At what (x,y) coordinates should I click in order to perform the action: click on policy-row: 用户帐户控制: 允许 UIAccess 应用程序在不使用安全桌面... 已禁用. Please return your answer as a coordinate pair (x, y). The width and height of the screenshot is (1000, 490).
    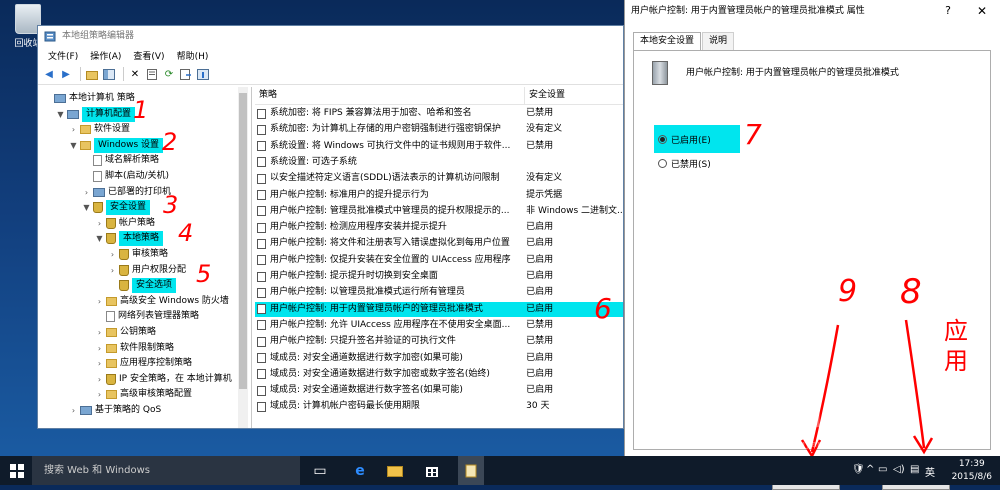
    Looking at the image, I should click on (439, 325).